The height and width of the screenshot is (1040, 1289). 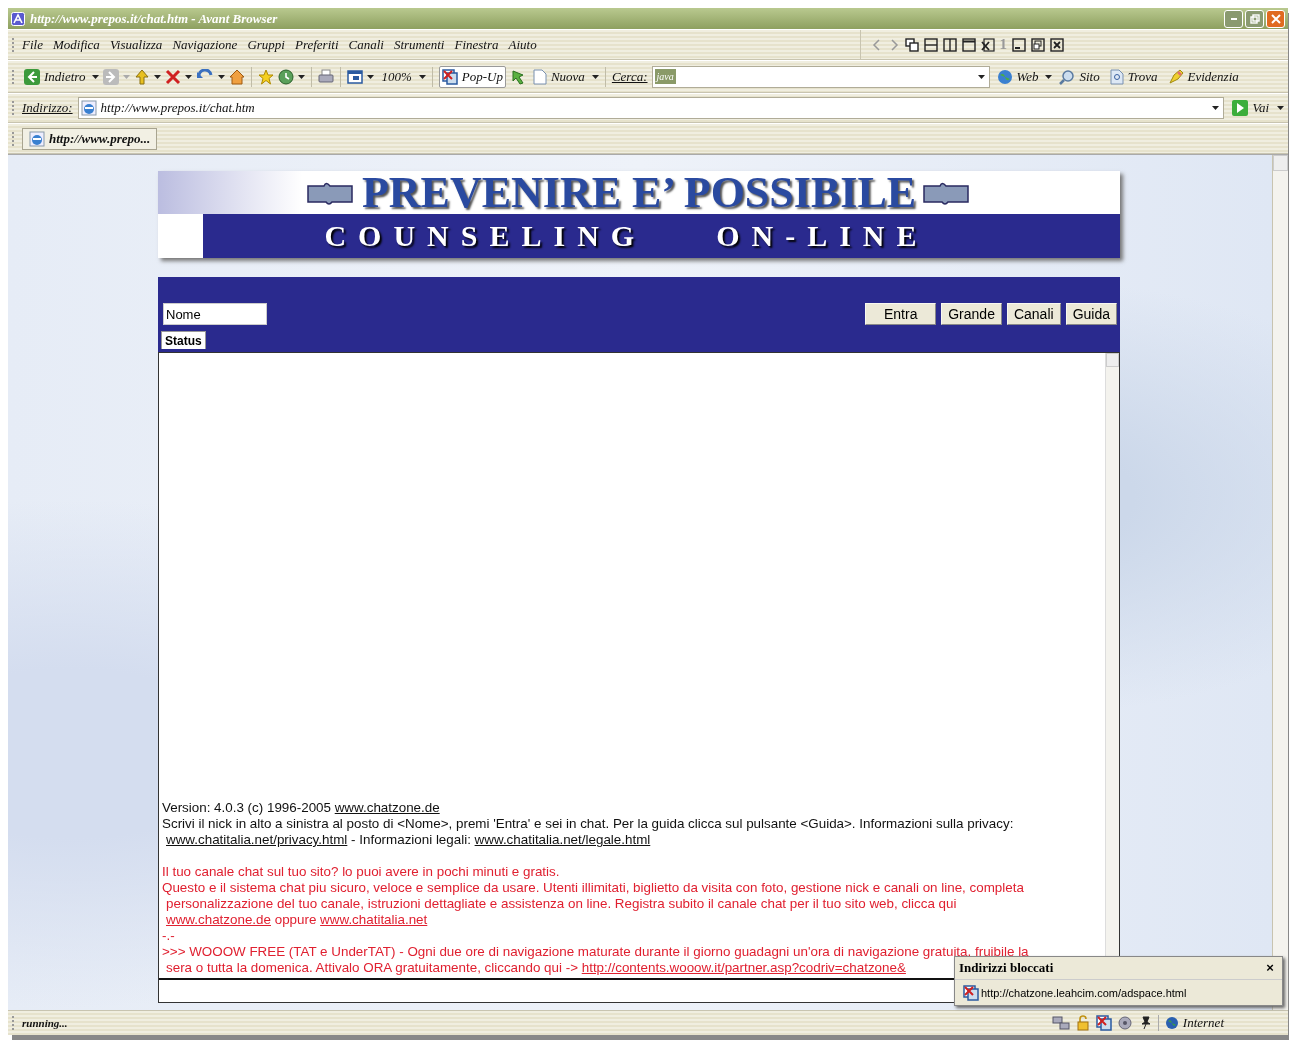 What do you see at coordinates (266, 76) in the screenshot?
I see `star-icon` at bounding box center [266, 76].